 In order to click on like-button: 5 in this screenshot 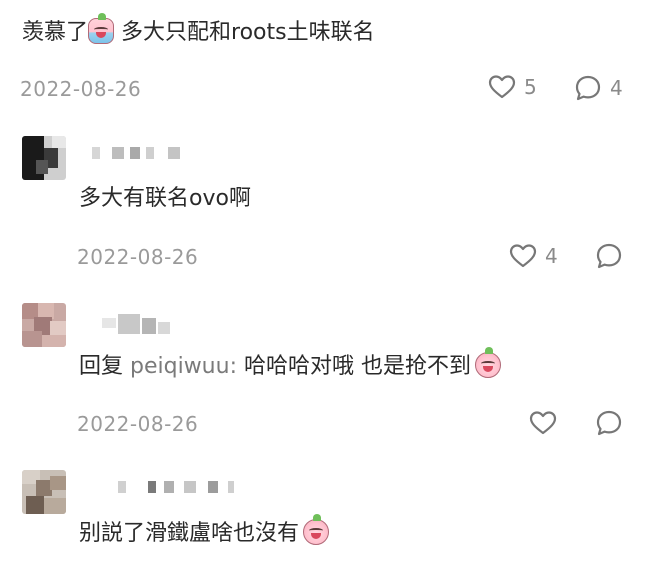, I will do `click(512, 87)`.